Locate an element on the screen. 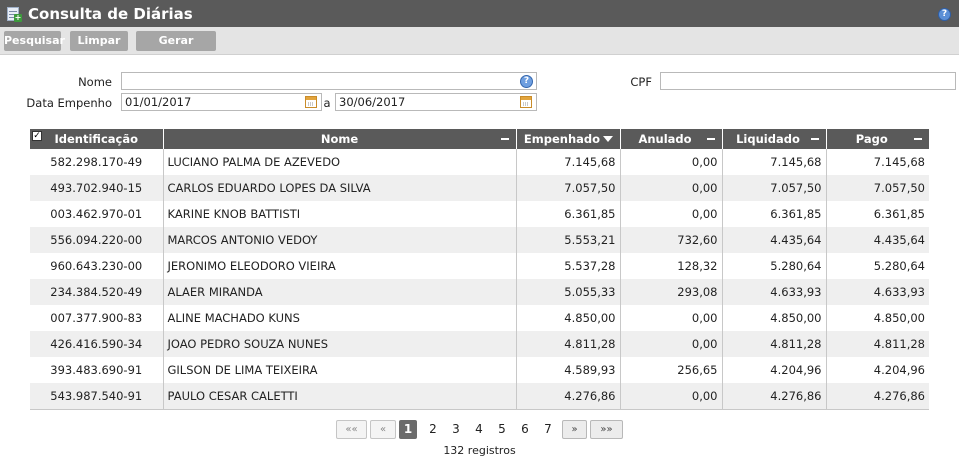 This screenshot has height=469, width=959. sort-desc-icon is located at coordinates (607, 139).